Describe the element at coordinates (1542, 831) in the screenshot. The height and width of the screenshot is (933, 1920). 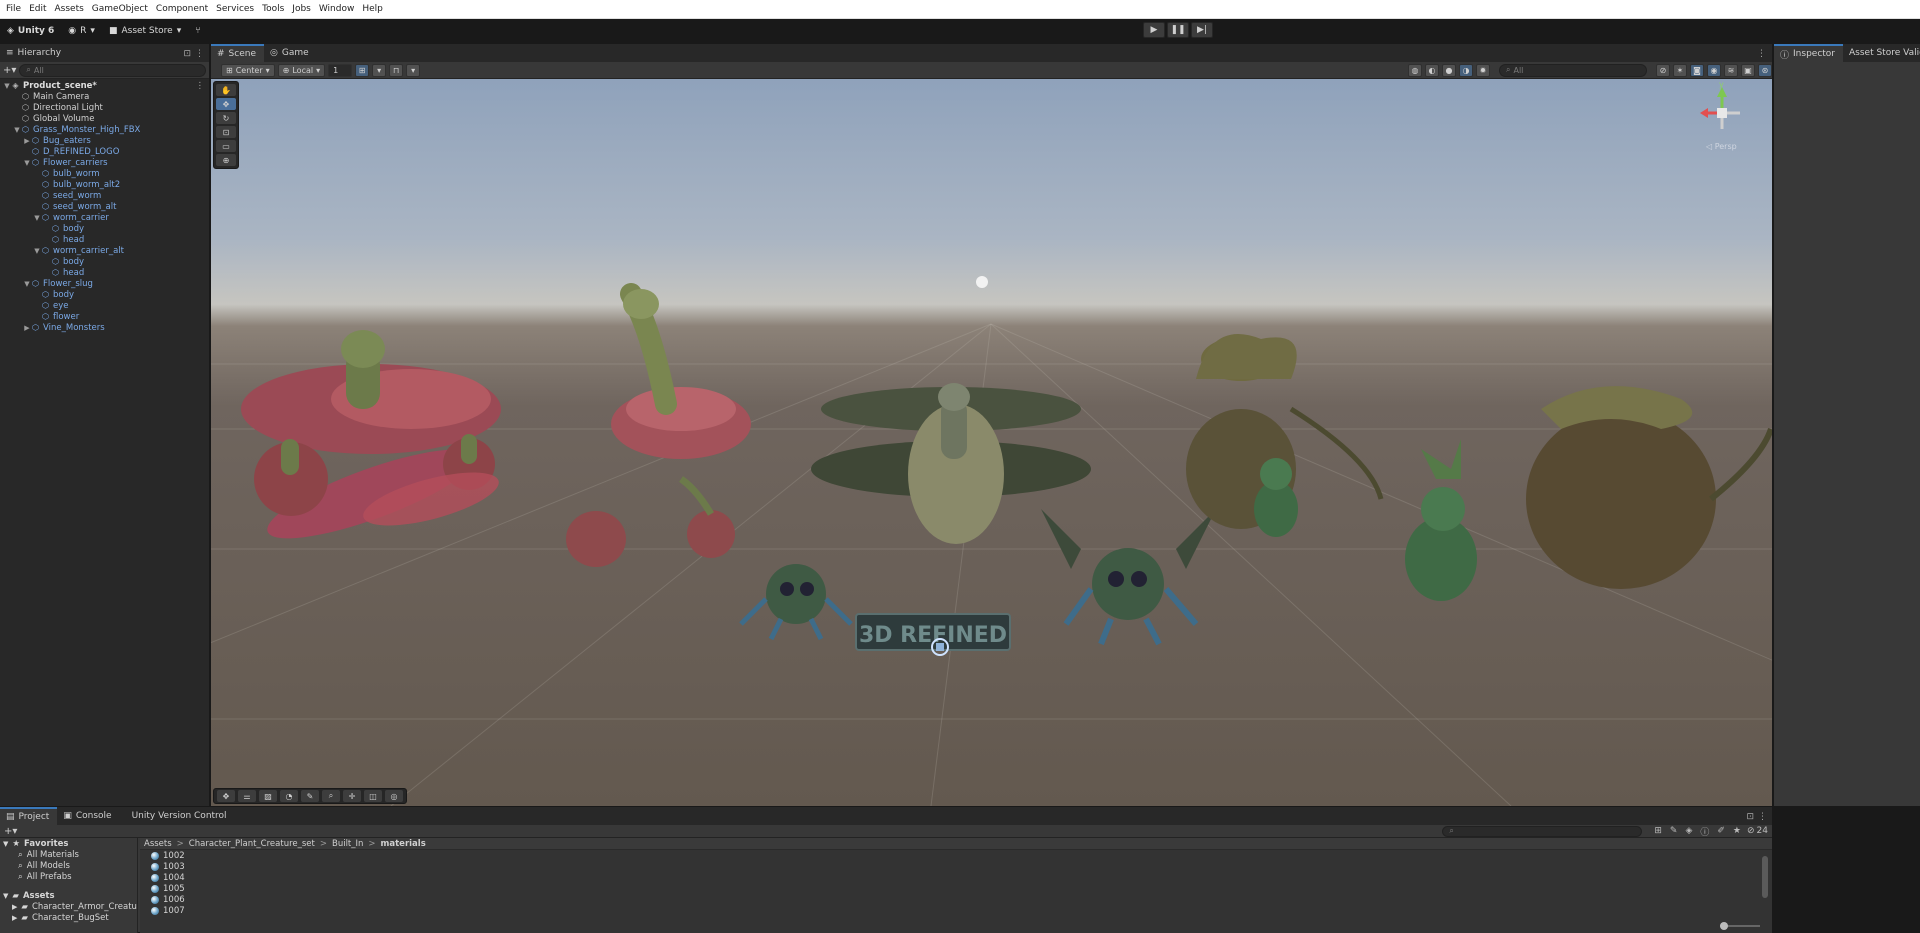
I see `project-search-input: ⌕` at that location.